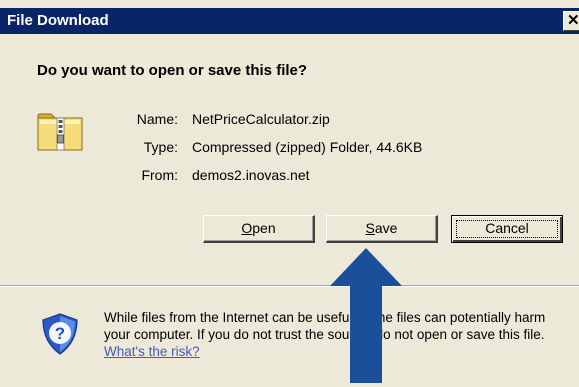  I want to click on file-name: NetPriceCalculator.zip, so click(261, 119).